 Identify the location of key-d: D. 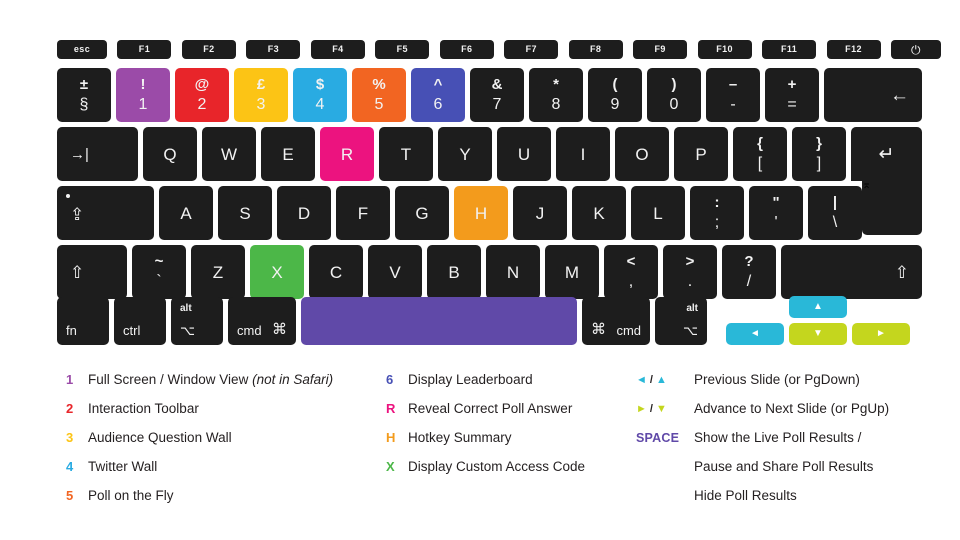
(304, 213).